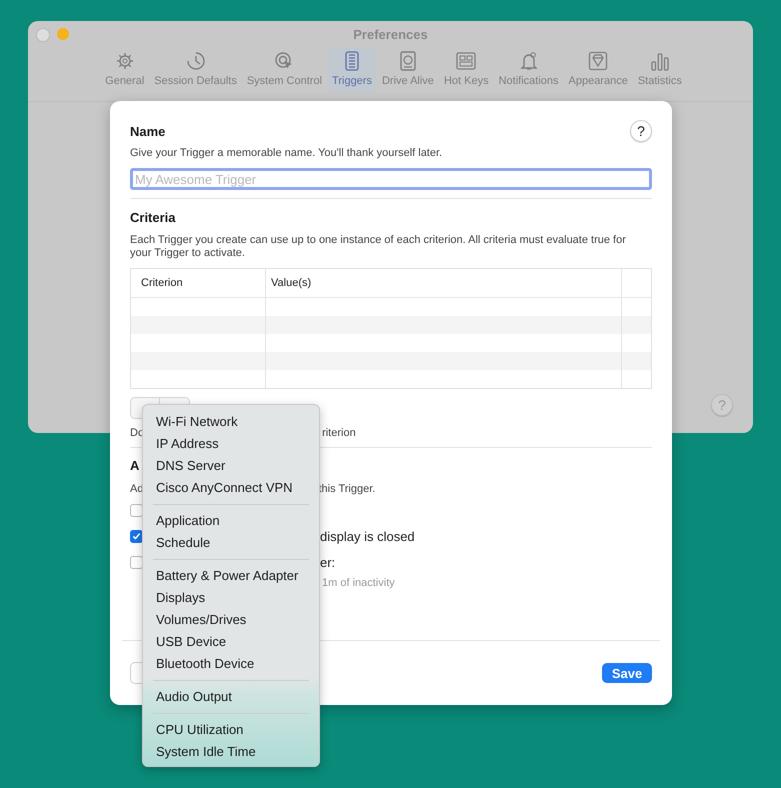 Image resolution: width=781 pixels, height=788 pixels. I want to click on gear-icon, so click(124, 61).